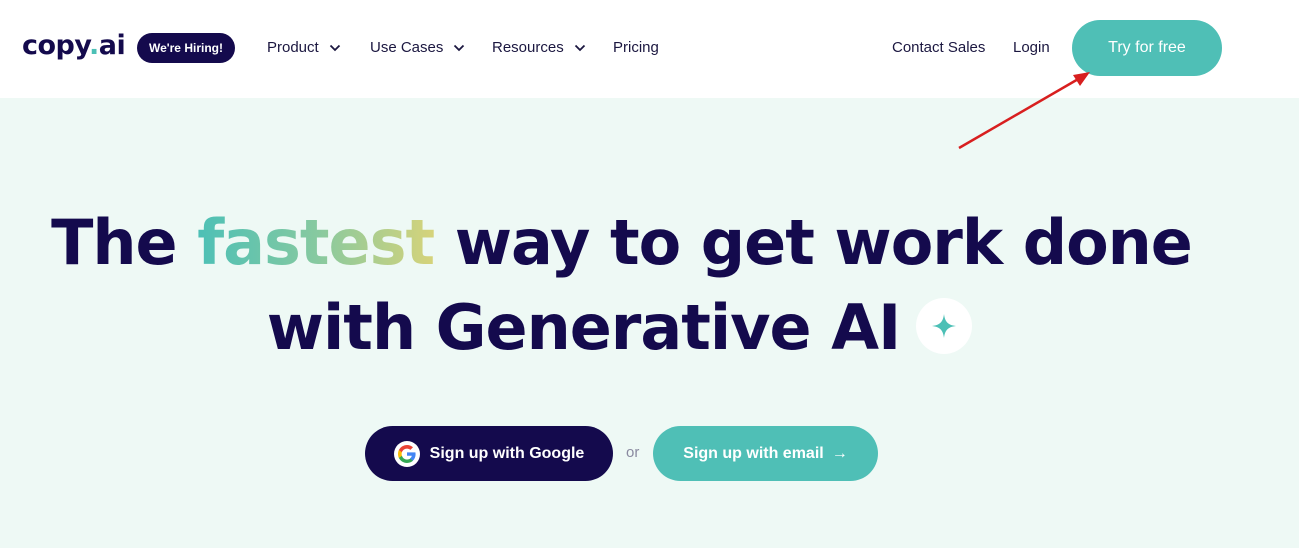 This screenshot has width=1299, height=548. What do you see at coordinates (622, 242) in the screenshot?
I see `hero-headline-line1: The fastest way to get work done` at bounding box center [622, 242].